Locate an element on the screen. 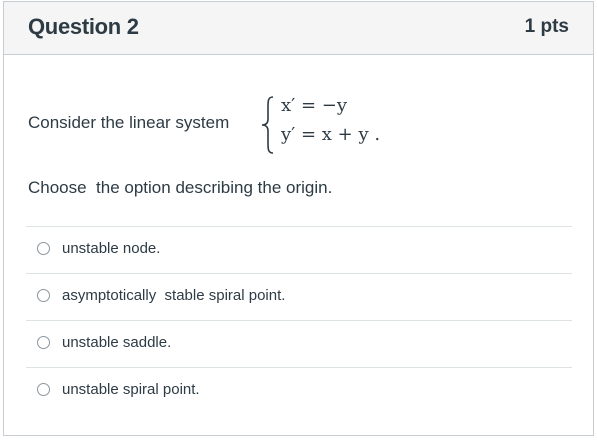 This screenshot has width=597, height=441. prompt-text: Consider the linear system is located at coordinates (129, 122).